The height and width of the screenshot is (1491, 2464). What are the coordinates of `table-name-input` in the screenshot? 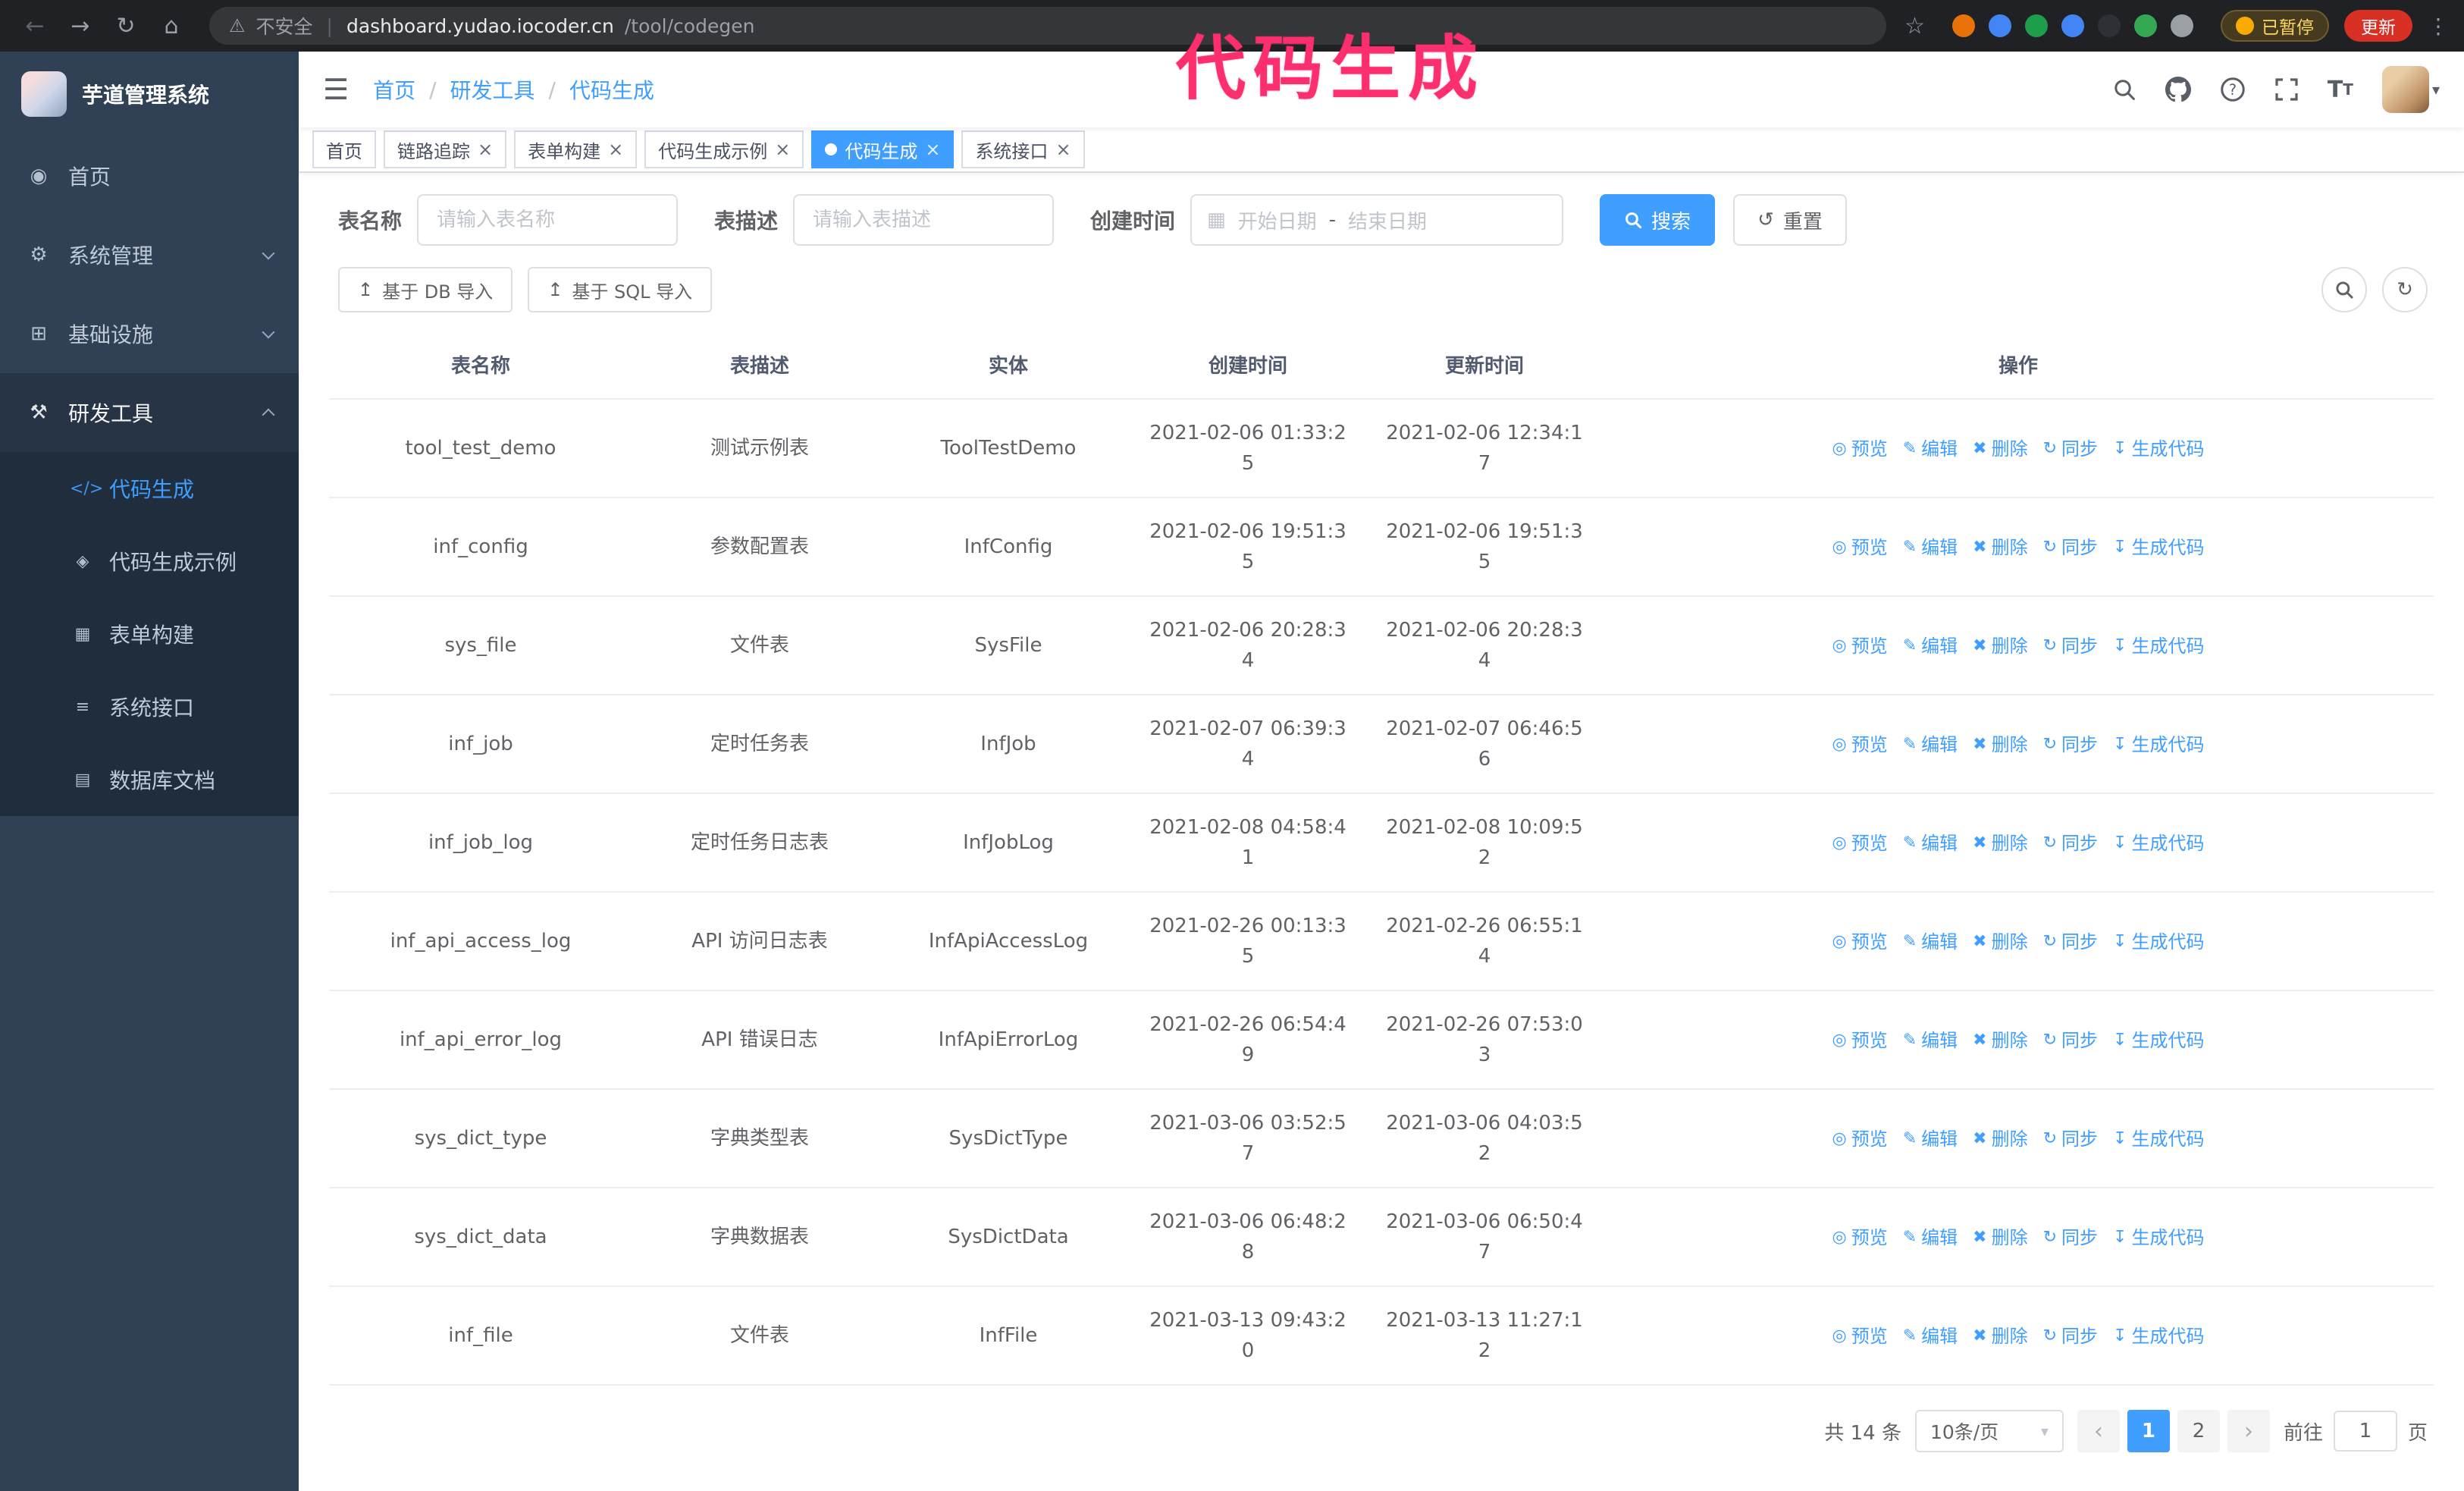 It's located at (548, 220).